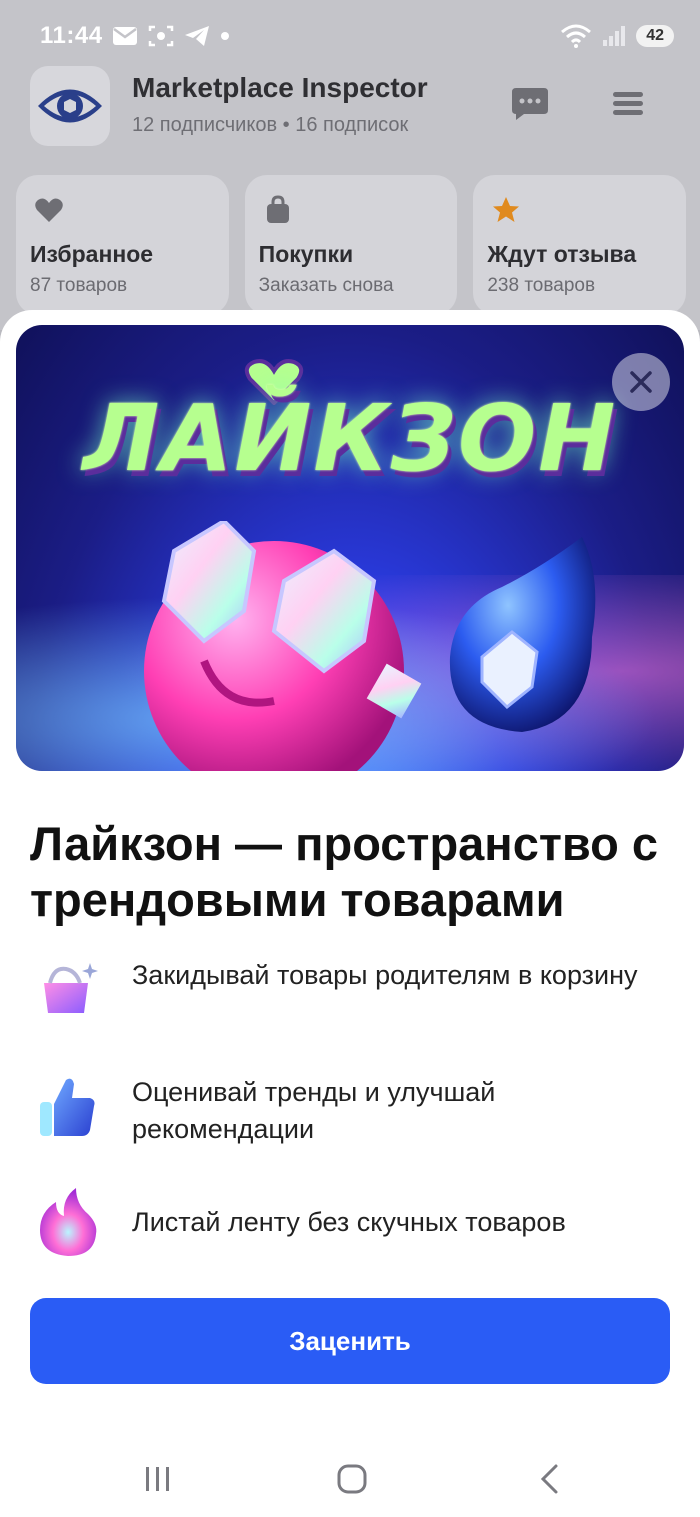 The height and width of the screenshot is (1517, 700). Describe the element at coordinates (270, 125) in the screenshot. I see `profile-subtitle: 12 подписчиков • 16 подписок` at that location.